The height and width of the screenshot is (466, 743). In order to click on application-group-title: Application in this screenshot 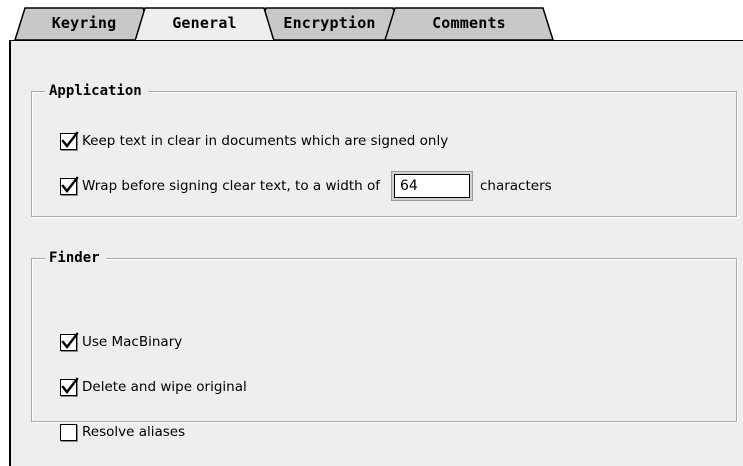, I will do `click(96, 91)`.